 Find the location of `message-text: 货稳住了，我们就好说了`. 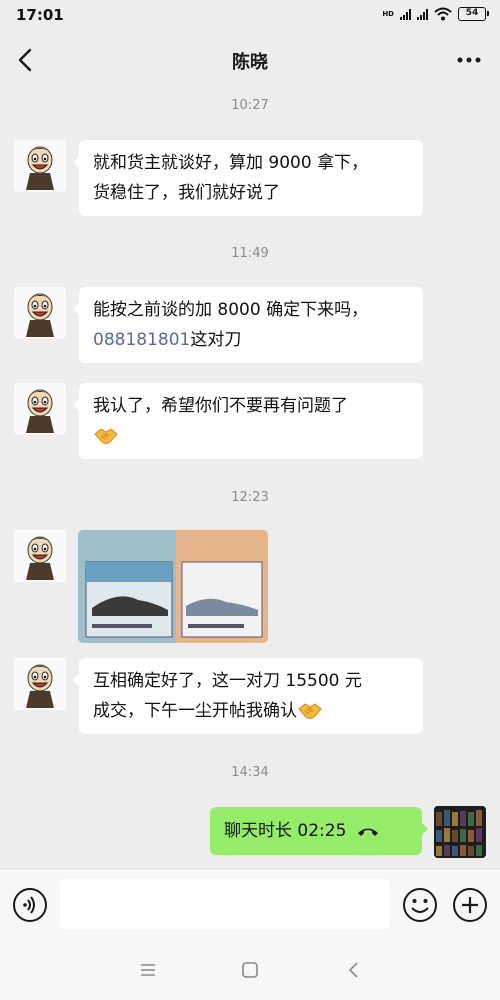

message-text: 货稳住了，我们就好说了 is located at coordinates (186, 193).